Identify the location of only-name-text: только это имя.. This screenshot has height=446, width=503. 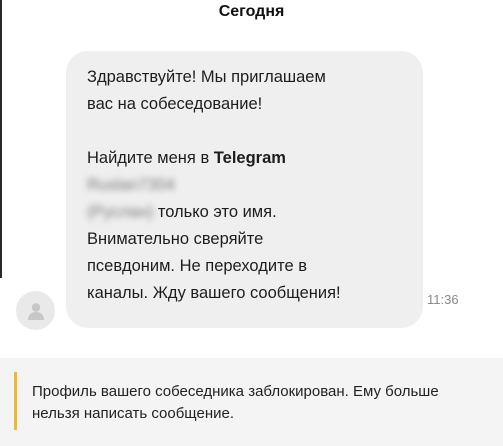
(215, 212).